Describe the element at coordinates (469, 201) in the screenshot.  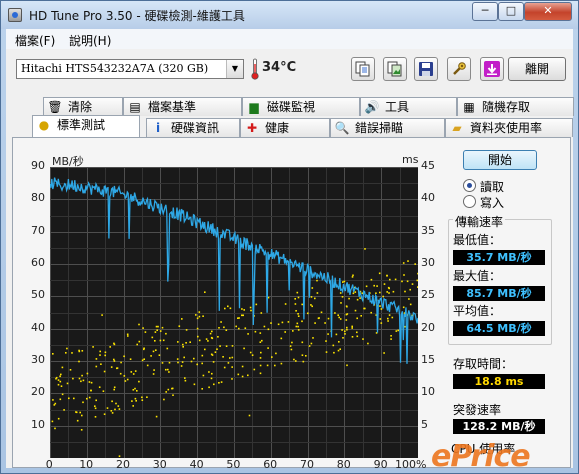
I see `write-radio` at that location.